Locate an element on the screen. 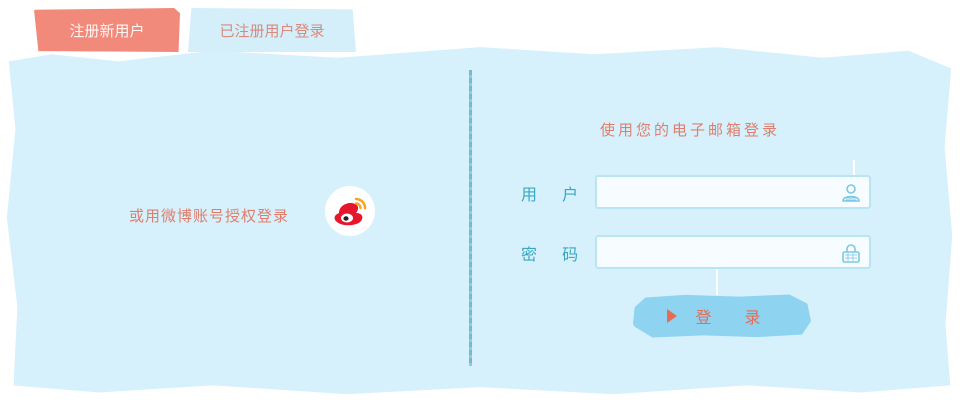 The width and height of the screenshot is (960, 400). tab-register-label: 注册新用户 is located at coordinates (107, 30).